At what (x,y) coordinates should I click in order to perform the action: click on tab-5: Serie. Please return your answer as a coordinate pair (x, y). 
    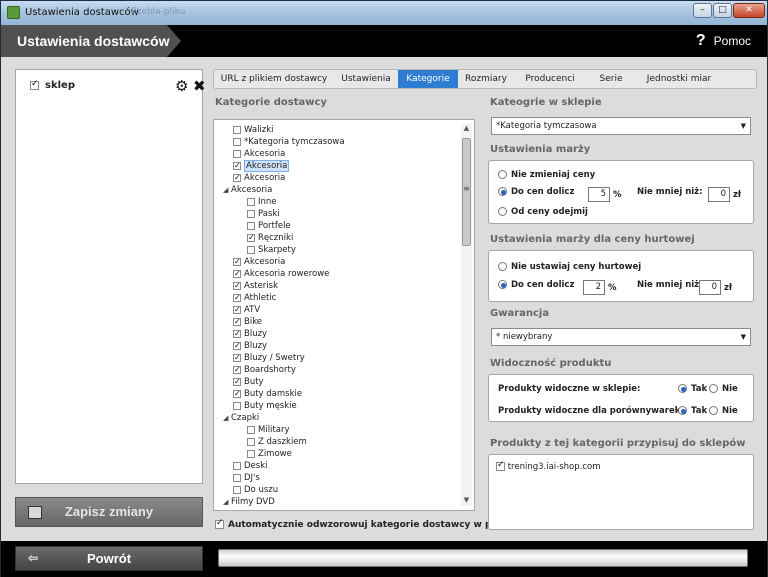
    Looking at the image, I should click on (611, 79).